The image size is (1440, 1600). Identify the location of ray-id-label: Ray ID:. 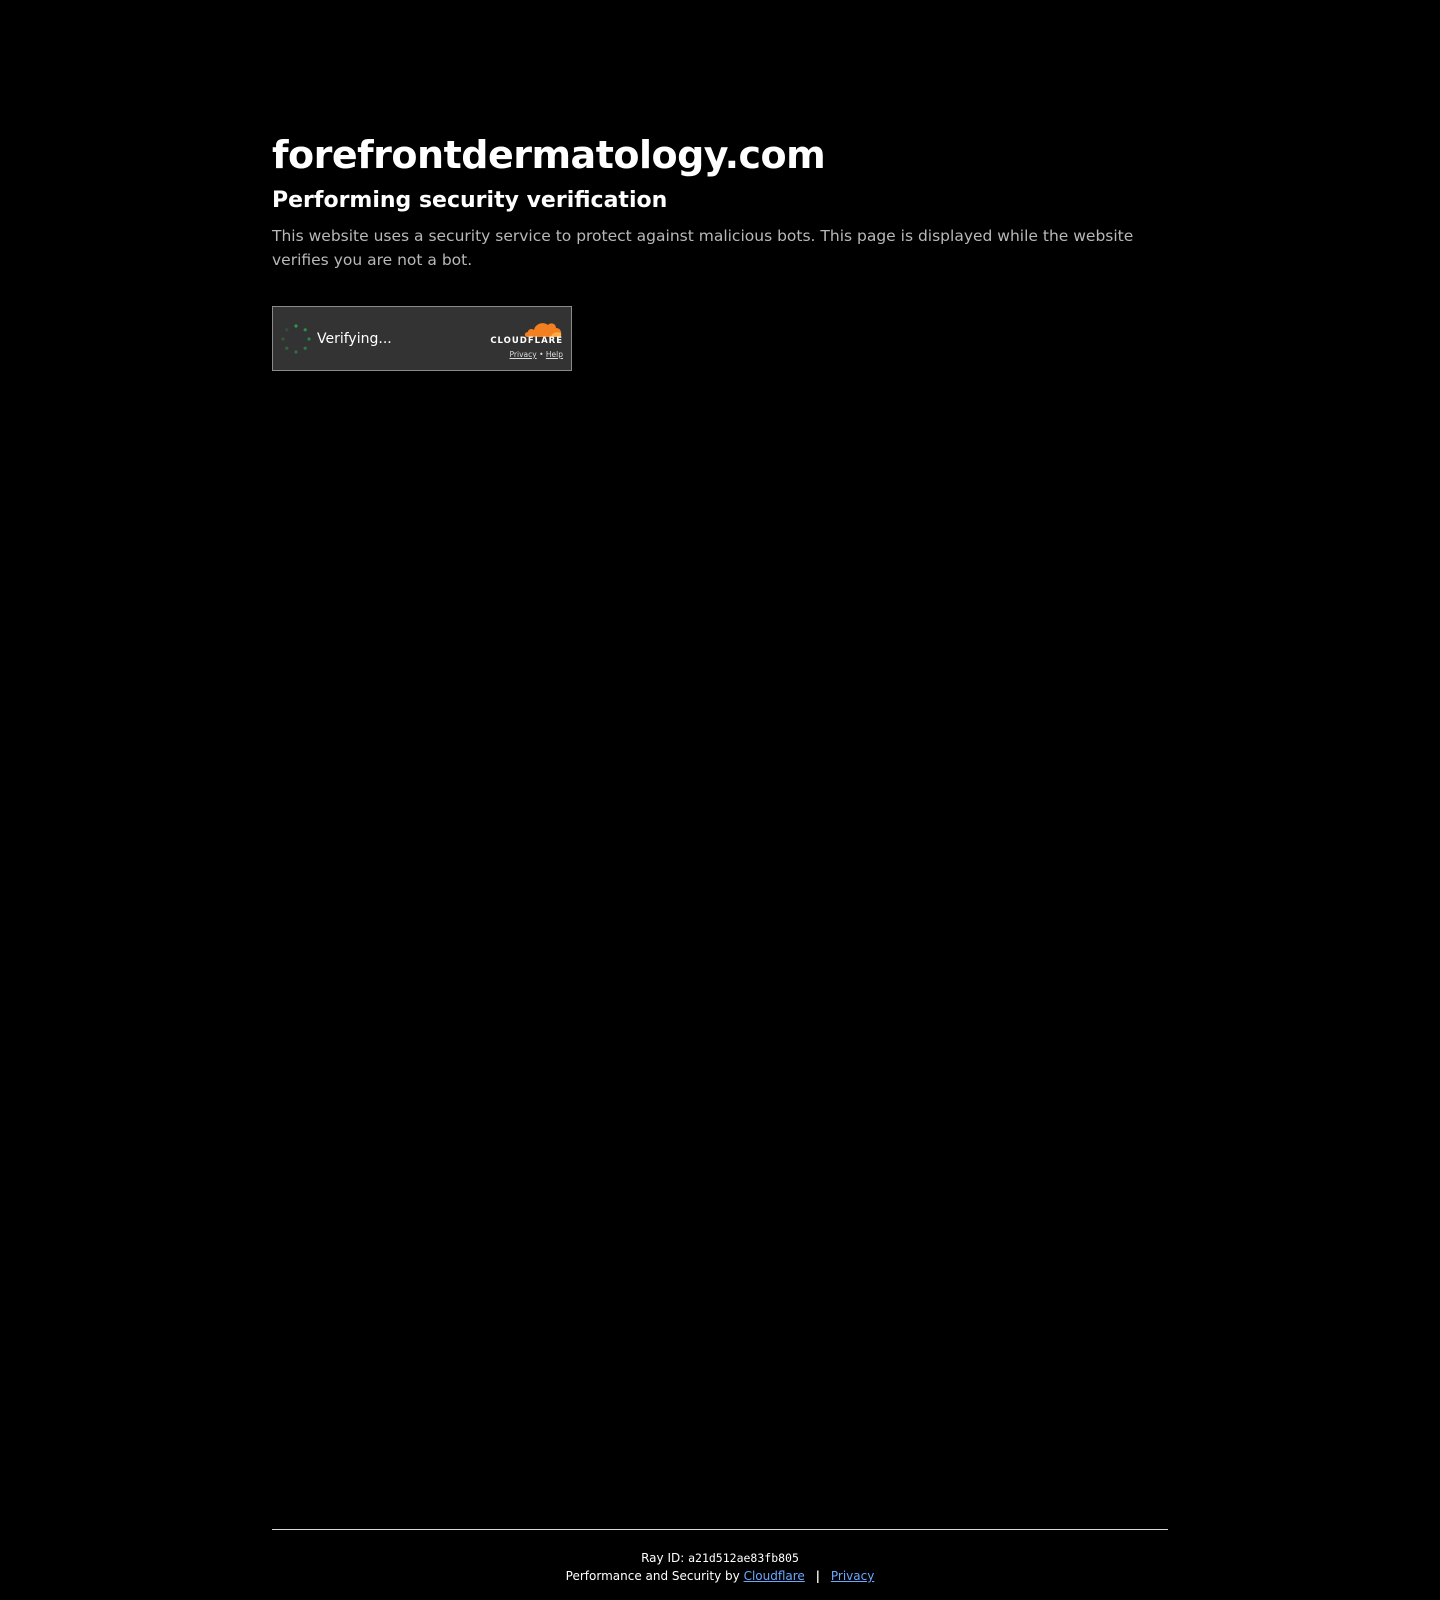
(663, 1558).